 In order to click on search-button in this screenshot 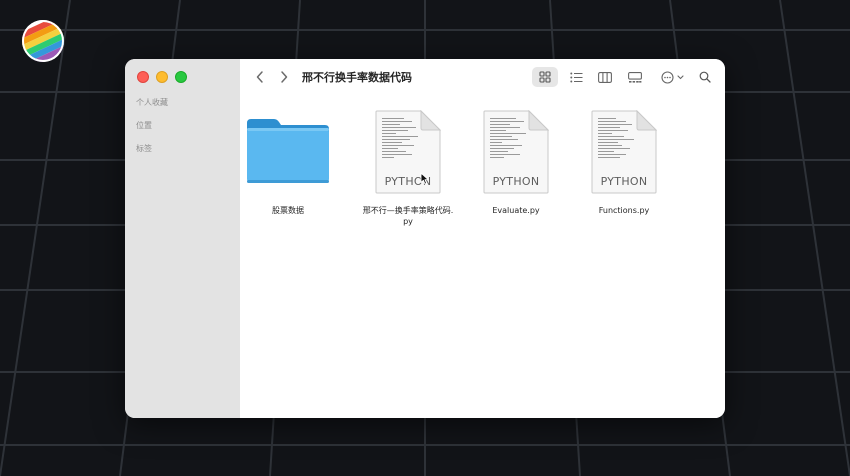, I will do `click(705, 77)`.